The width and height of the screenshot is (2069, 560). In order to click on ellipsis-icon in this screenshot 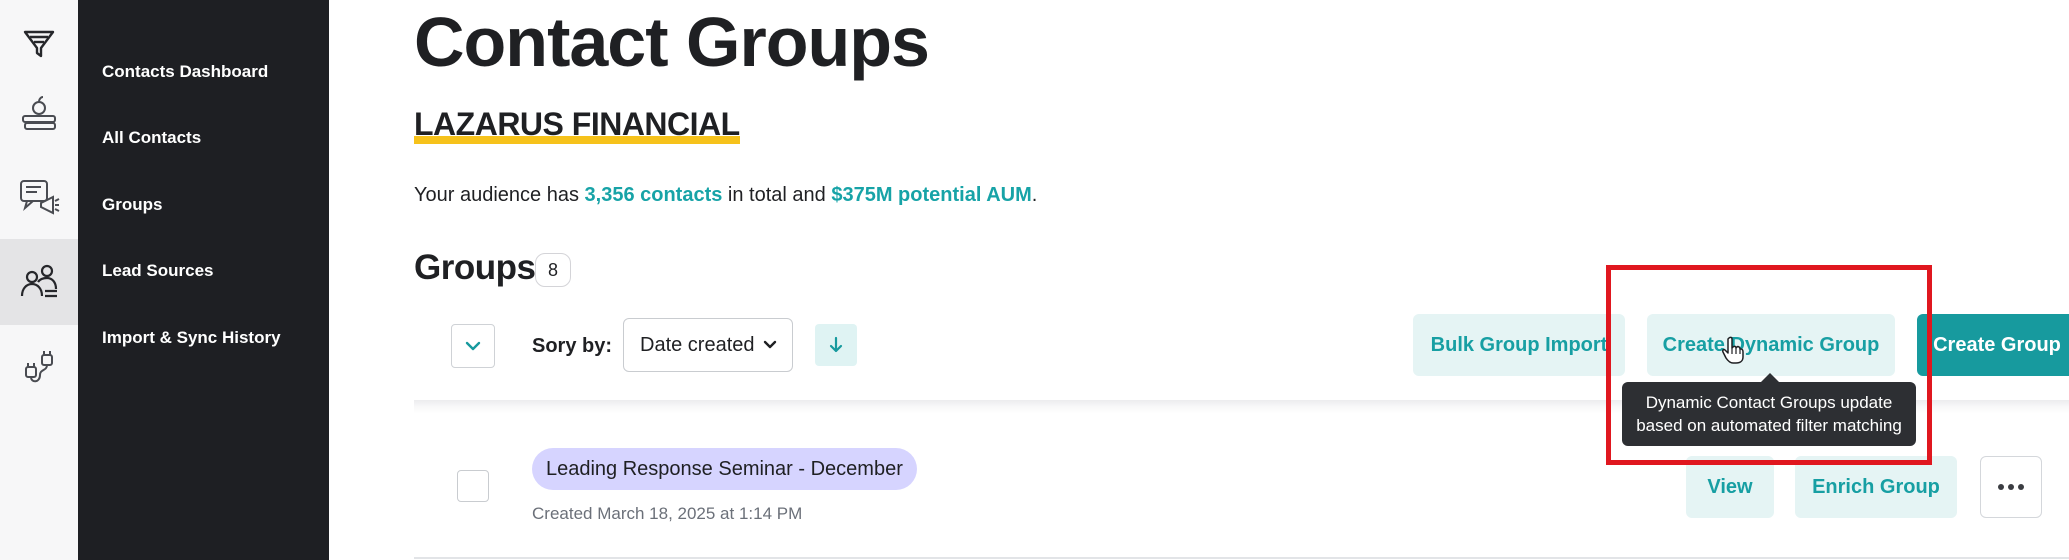, I will do `click(2011, 487)`.